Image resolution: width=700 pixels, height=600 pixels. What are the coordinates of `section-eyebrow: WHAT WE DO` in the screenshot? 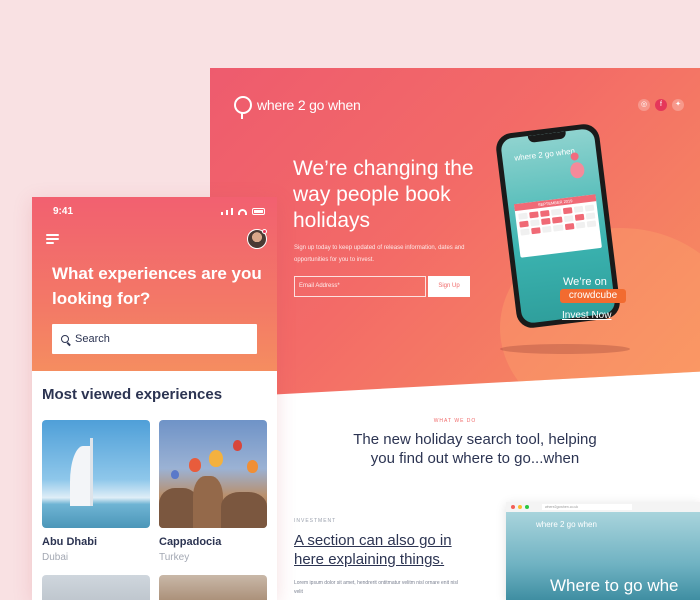 It's located at (455, 421).